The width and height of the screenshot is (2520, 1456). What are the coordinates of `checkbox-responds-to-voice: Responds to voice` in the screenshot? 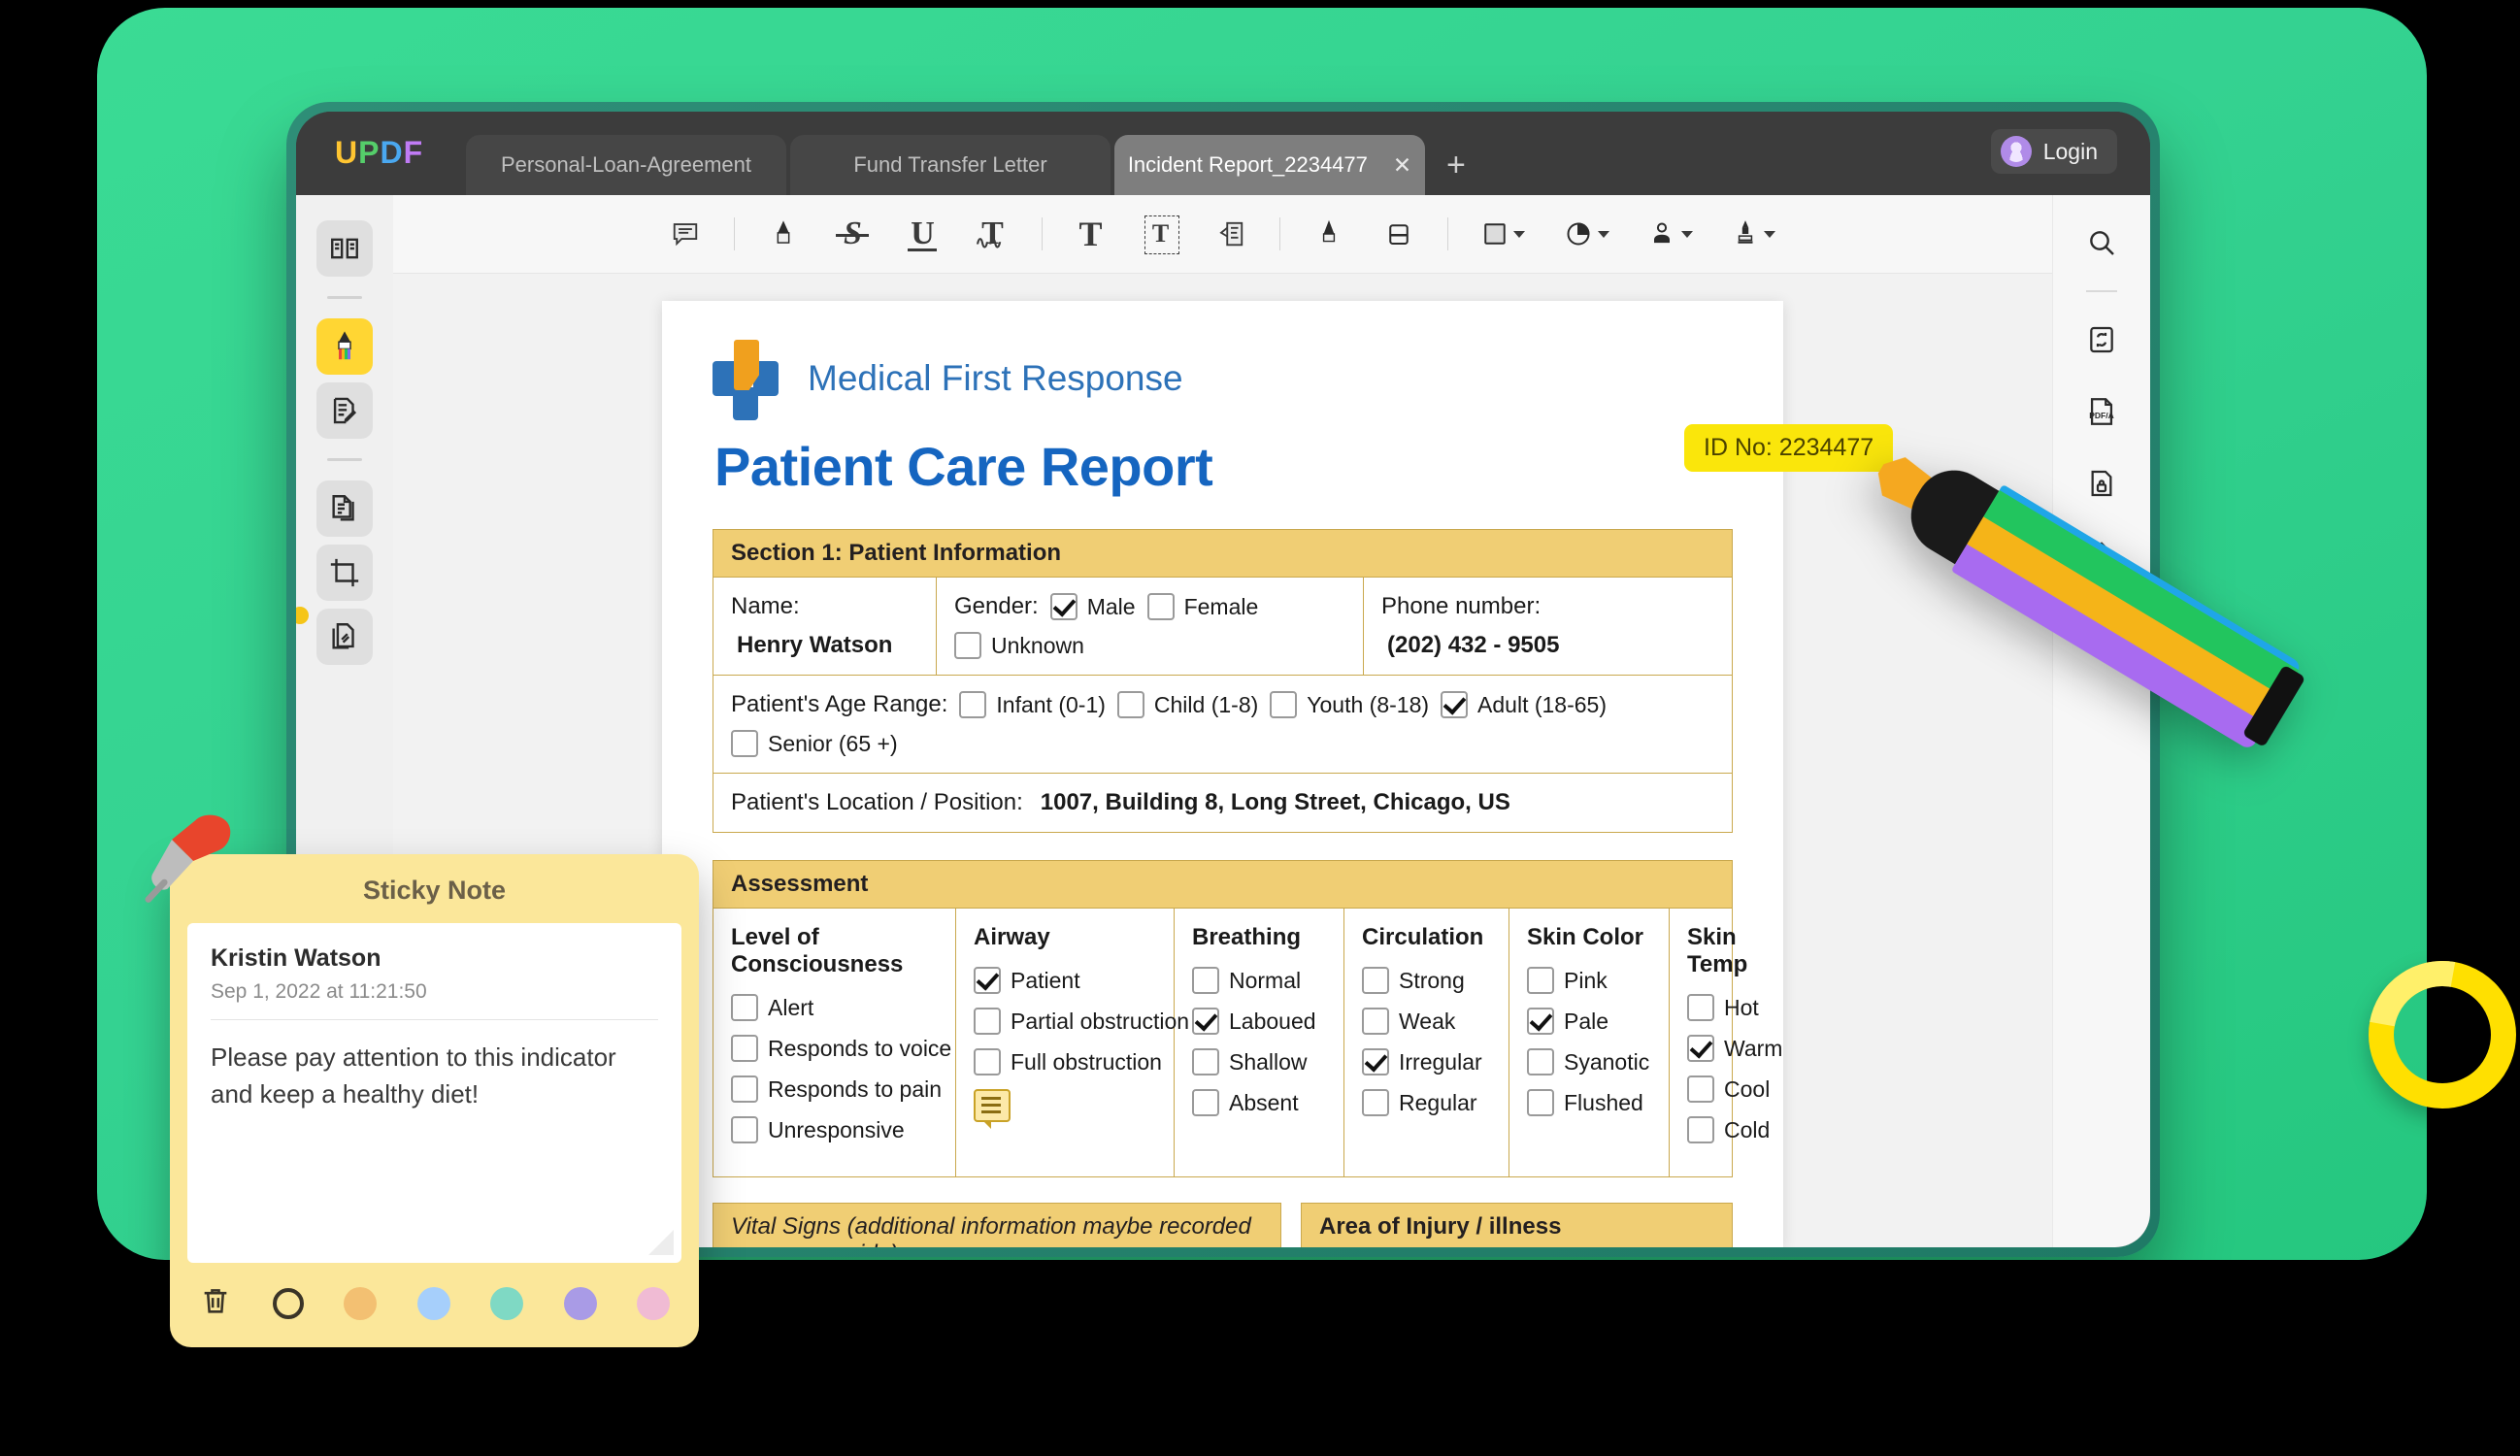 It's located at (841, 1048).